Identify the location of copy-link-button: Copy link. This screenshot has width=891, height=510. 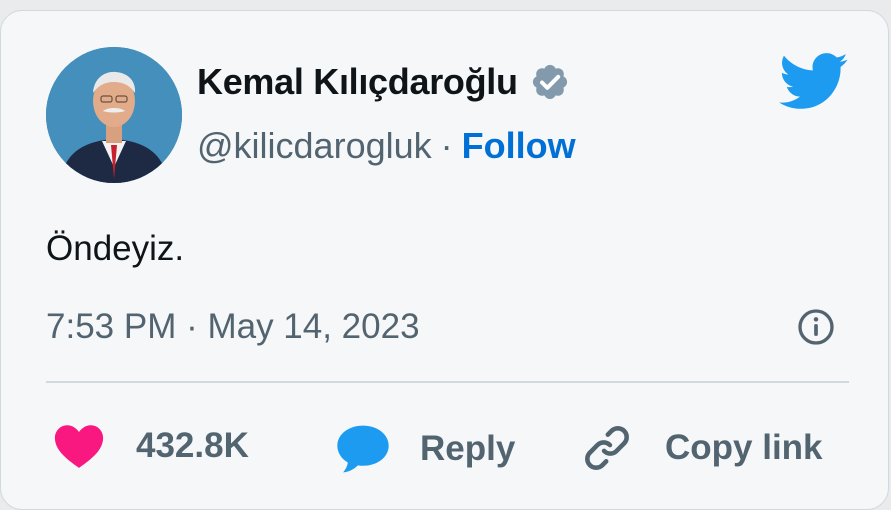
(702, 448).